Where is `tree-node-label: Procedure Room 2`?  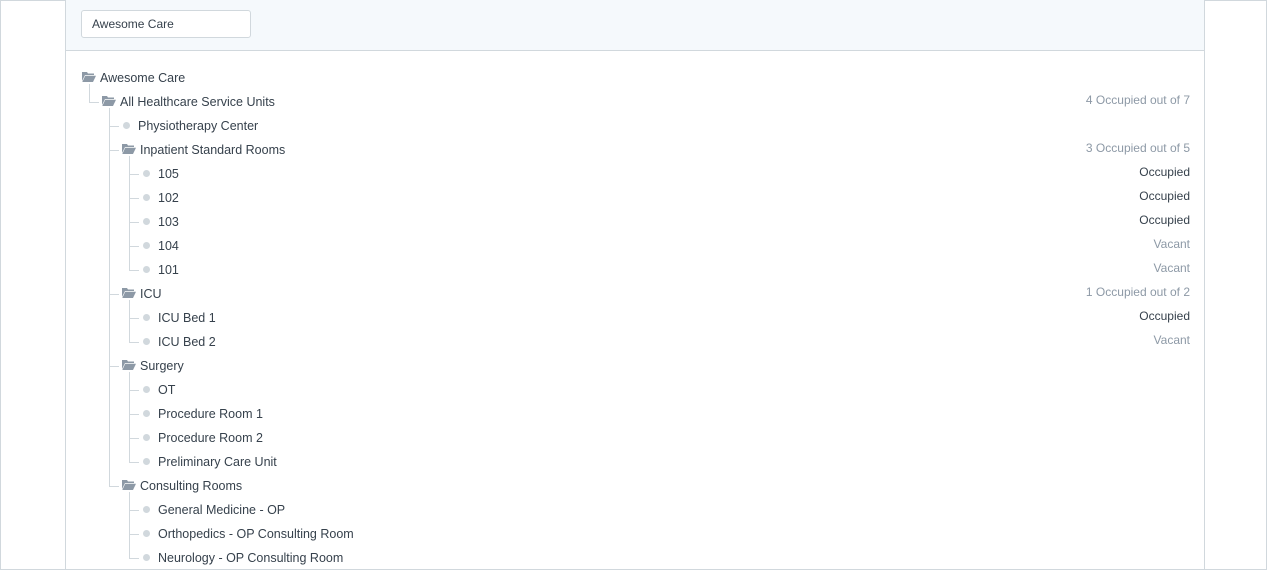
tree-node-label: Procedure Room 2 is located at coordinates (210, 438).